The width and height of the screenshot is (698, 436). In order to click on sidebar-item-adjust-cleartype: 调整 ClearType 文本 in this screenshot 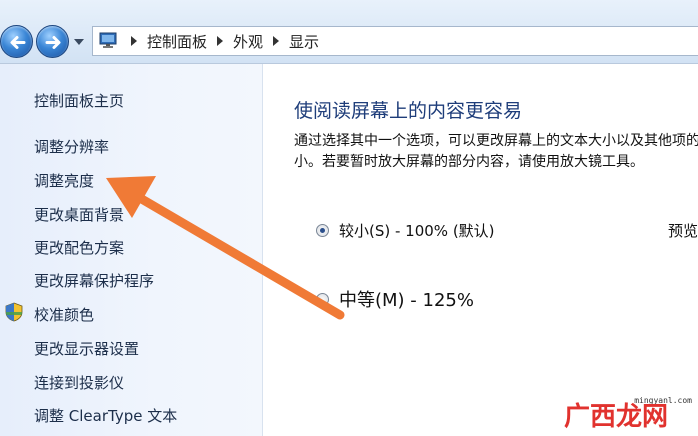, I will do `click(105, 415)`.